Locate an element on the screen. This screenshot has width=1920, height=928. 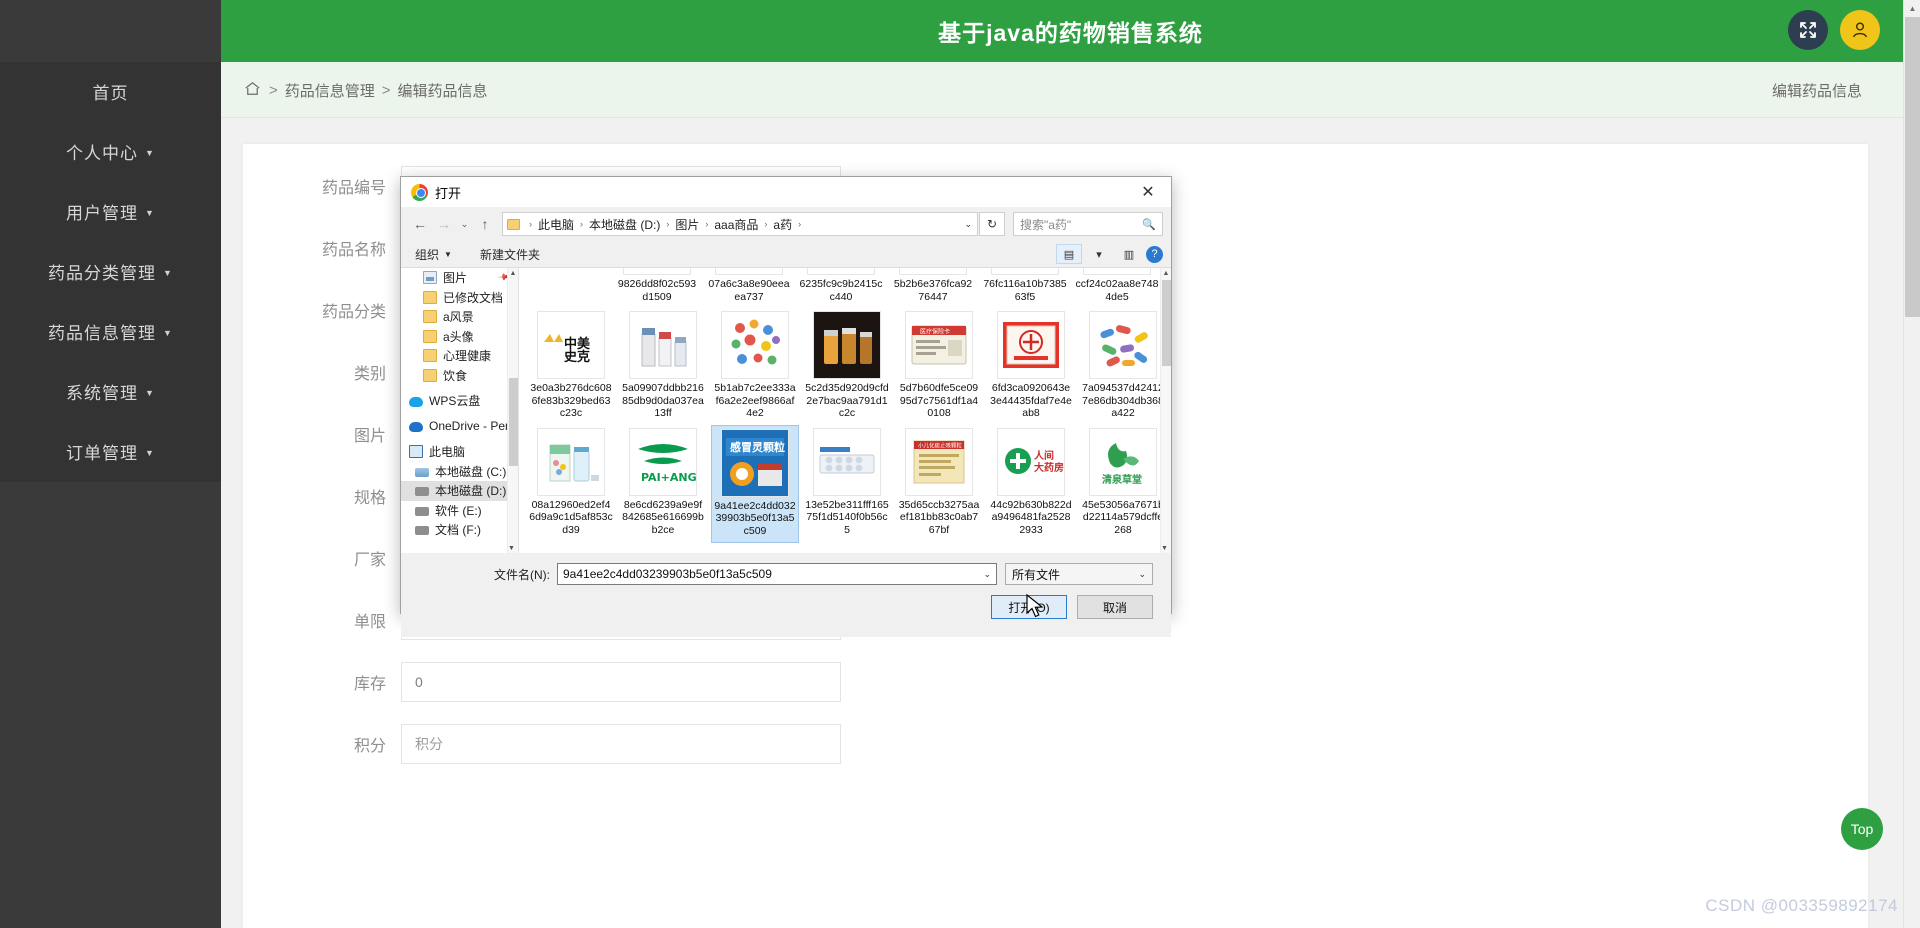
sidebar-item-order-management: 订单管理 ▼ is located at coordinates (110, 452).